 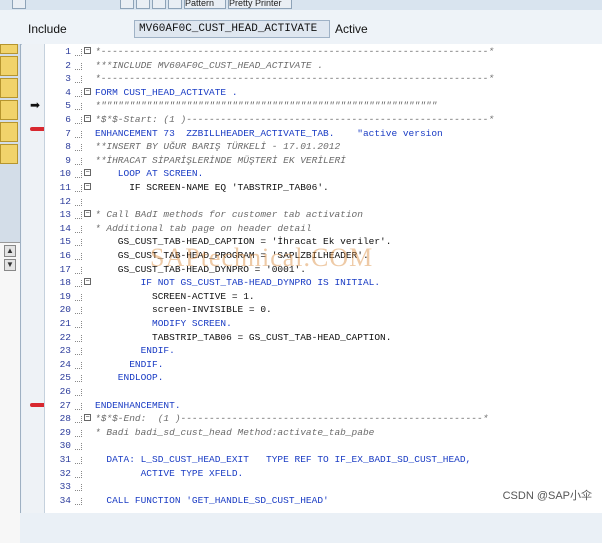 What do you see at coordinates (232, 29) in the screenshot?
I see `include-field: MV60AF0C_CUST_HEAD_ACTIVATE` at bounding box center [232, 29].